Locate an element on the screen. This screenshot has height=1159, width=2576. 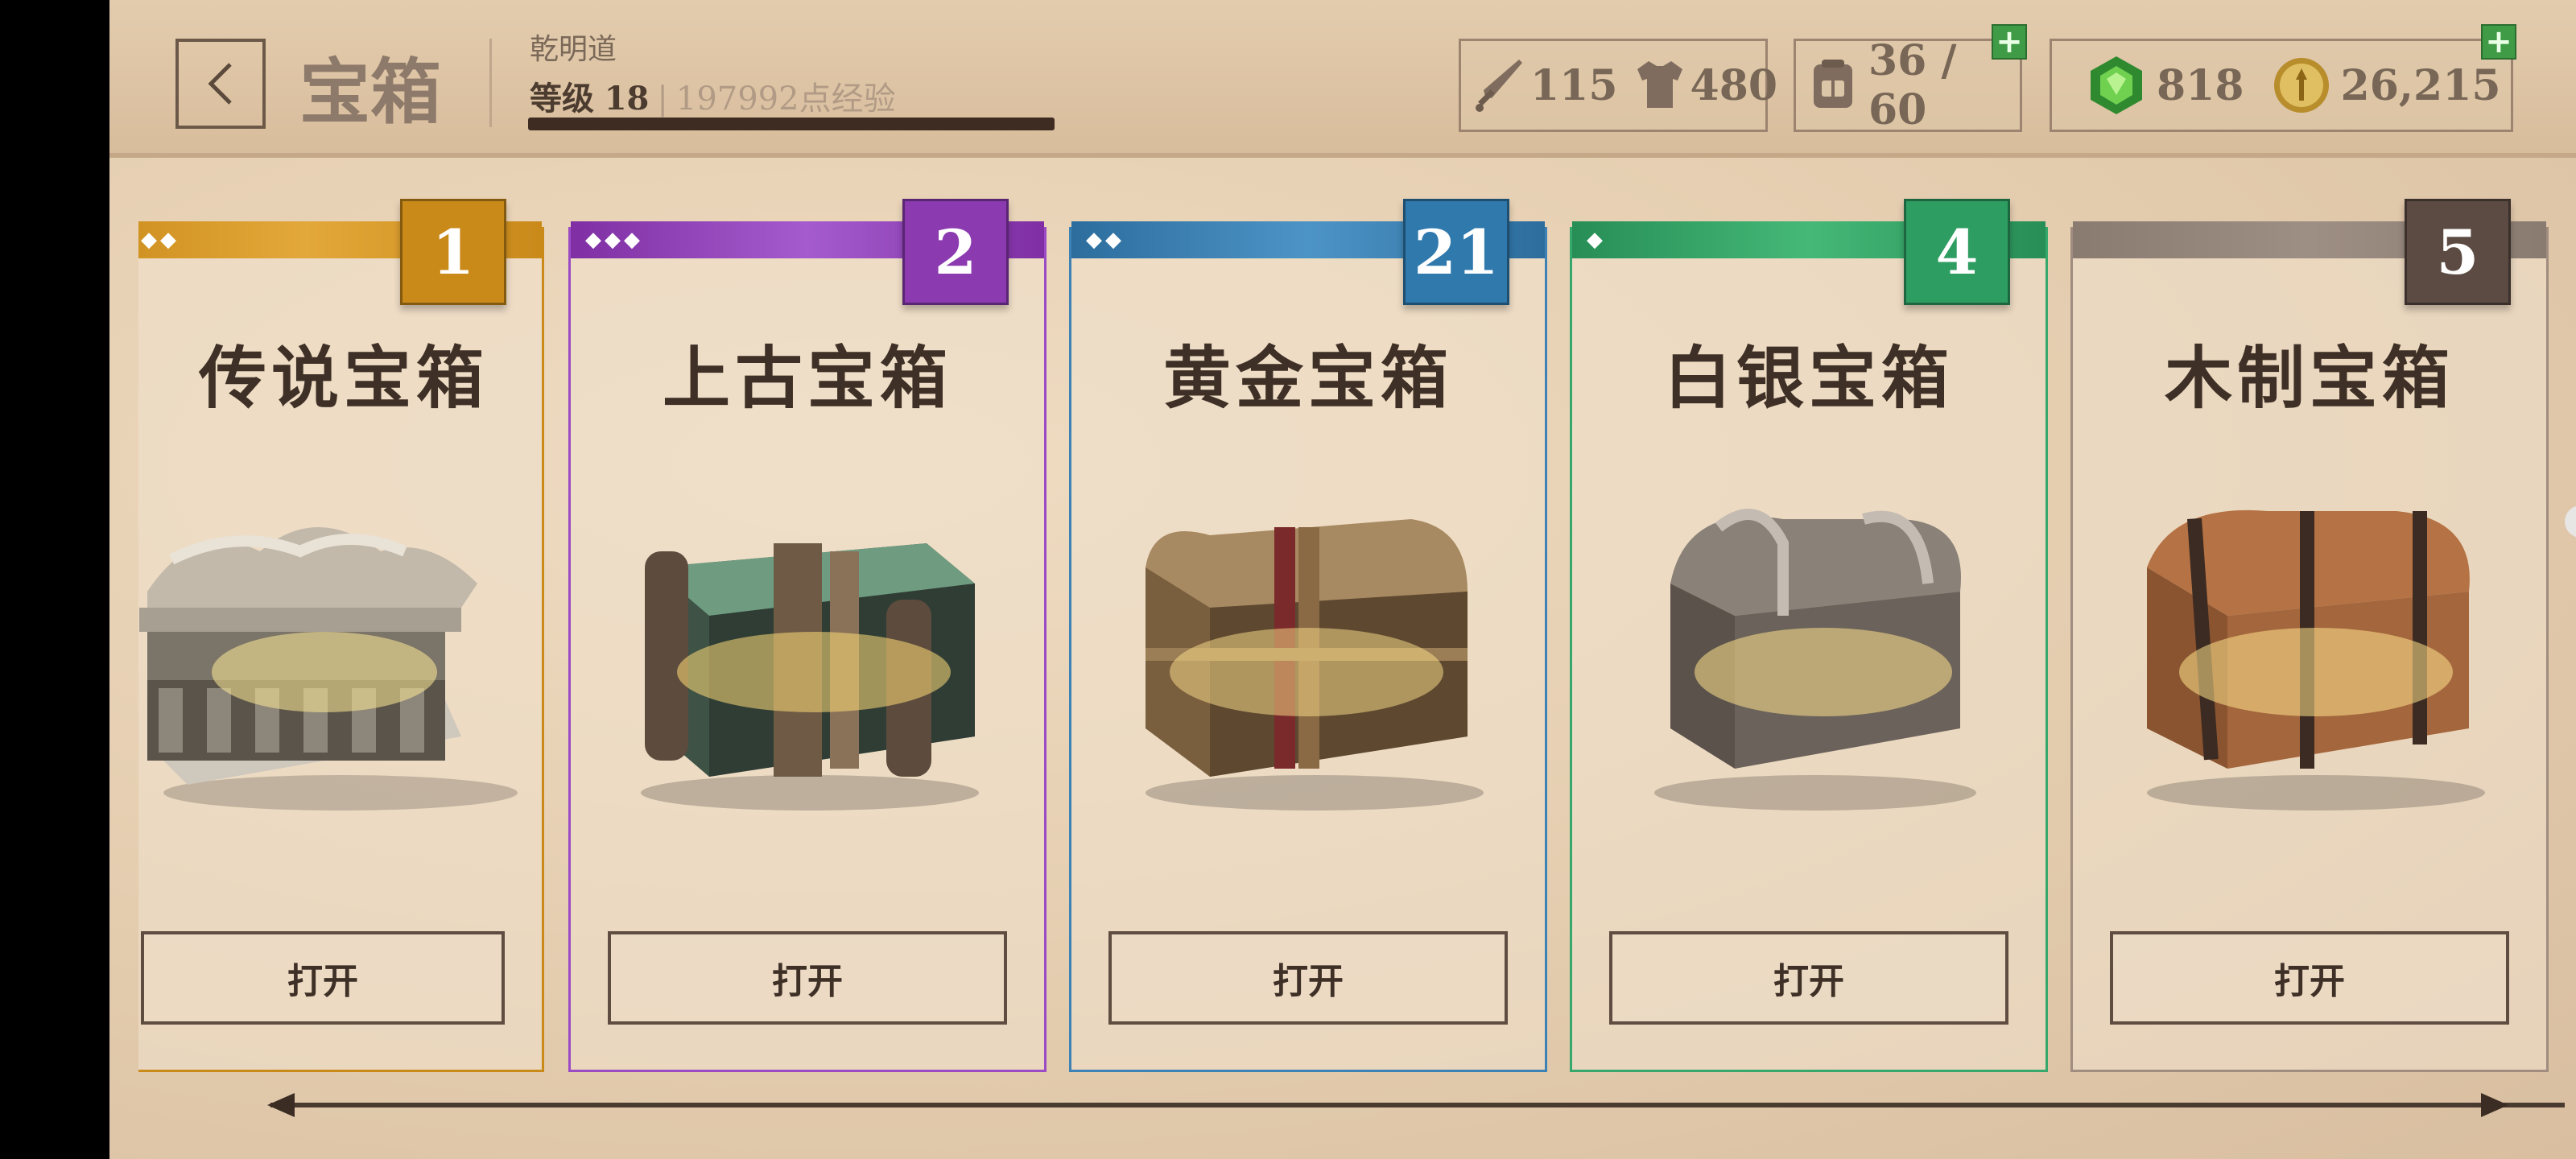
edge-handle is located at coordinates (2570, 521).